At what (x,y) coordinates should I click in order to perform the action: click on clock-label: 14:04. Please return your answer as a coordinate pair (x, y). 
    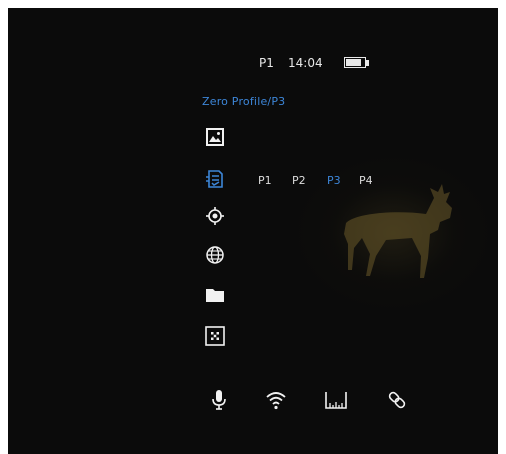
    Looking at the image, I should click on (305, 63).